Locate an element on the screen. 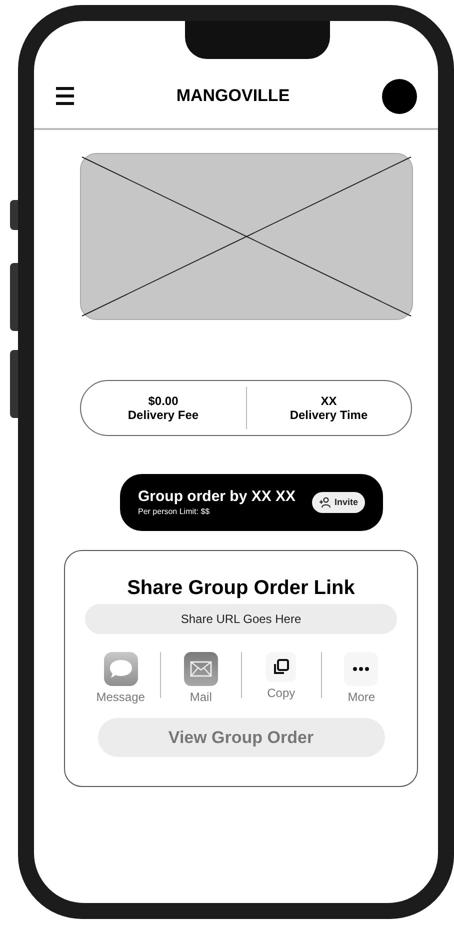 The image size is (454, 925). mail-icon is located at coordinates (201, 669).